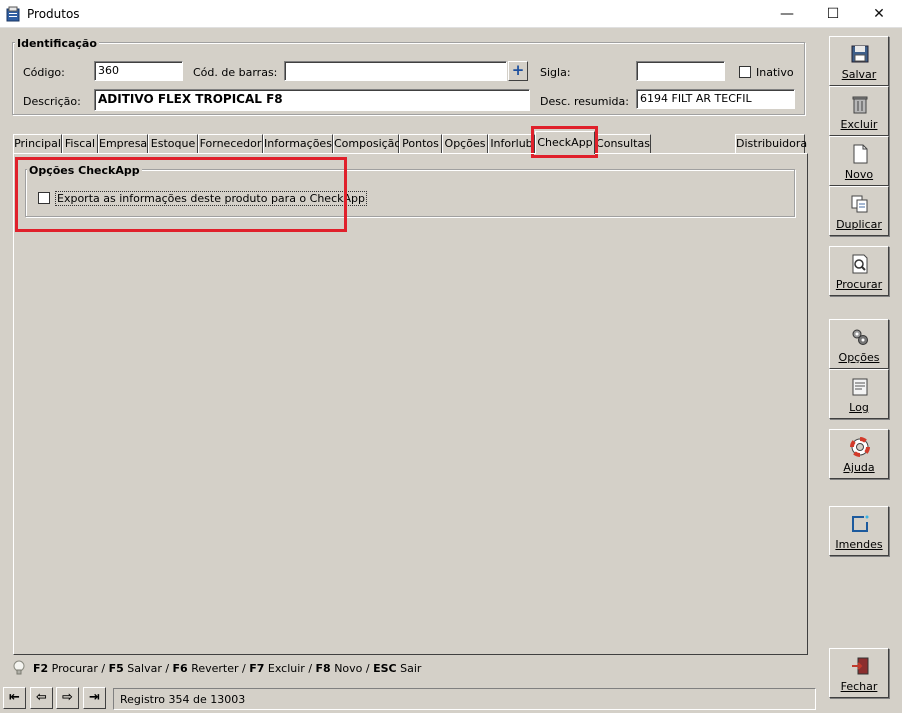  I want to click on fechar-button: Fechar, so click(859, 673).